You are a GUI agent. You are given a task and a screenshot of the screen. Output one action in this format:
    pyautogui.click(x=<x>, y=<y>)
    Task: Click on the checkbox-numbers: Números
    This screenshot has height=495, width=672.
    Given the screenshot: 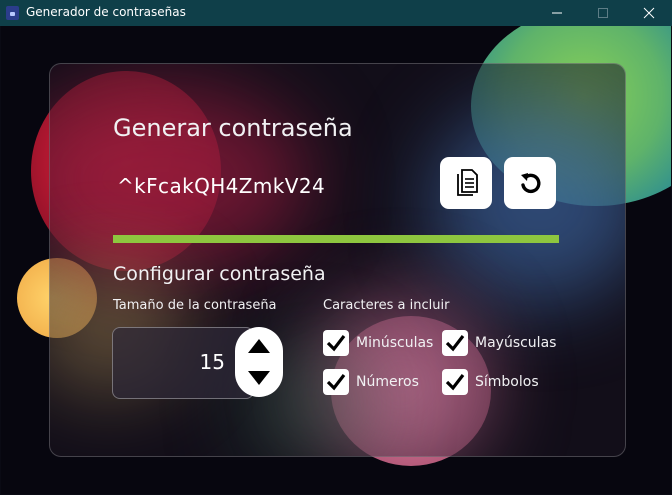 What is the action you would take?
    pyautogui.click(x=371, y=382)
    